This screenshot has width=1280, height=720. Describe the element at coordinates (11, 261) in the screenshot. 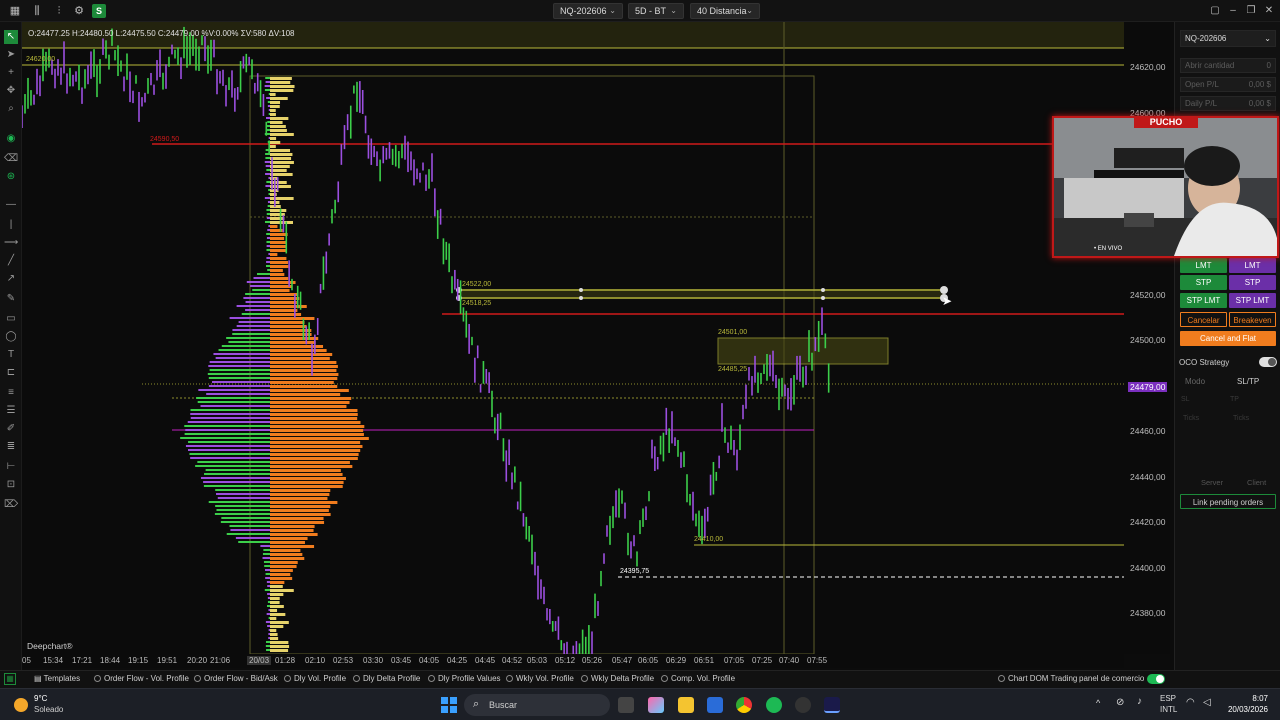

I see `trendline-icon: ╱` at that location.